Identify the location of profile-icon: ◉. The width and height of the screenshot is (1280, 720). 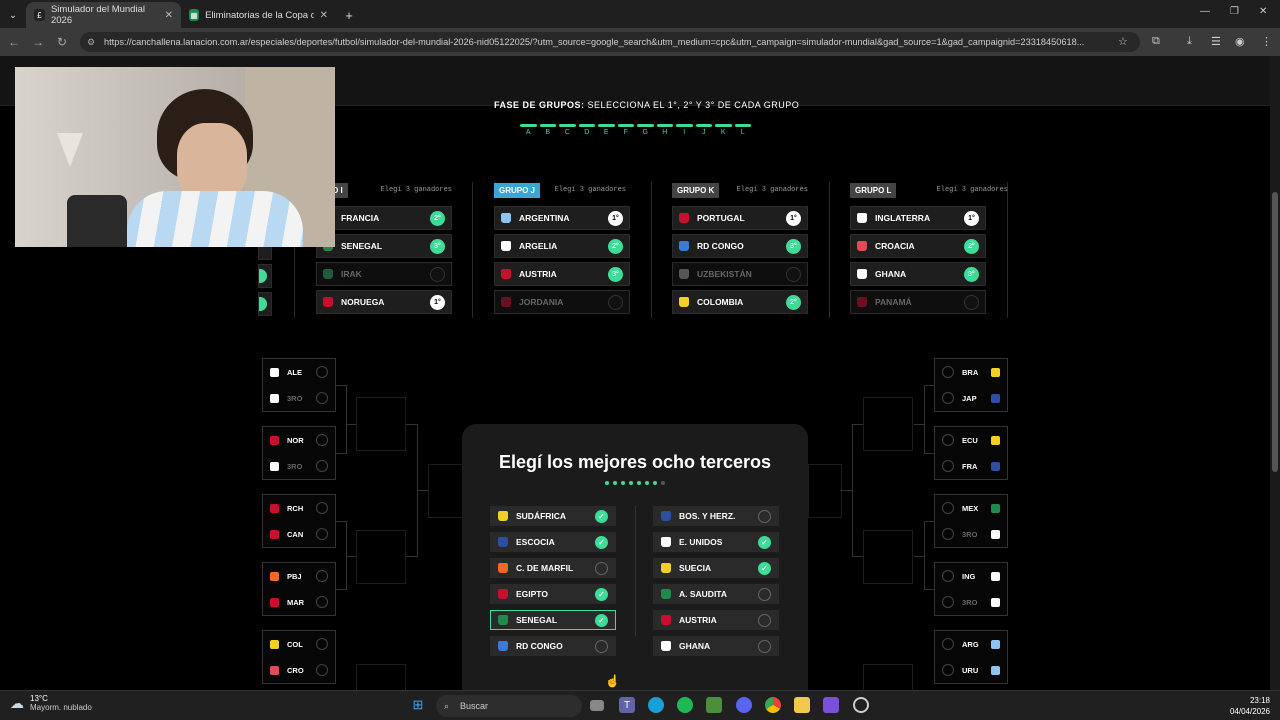
(1240, 41).